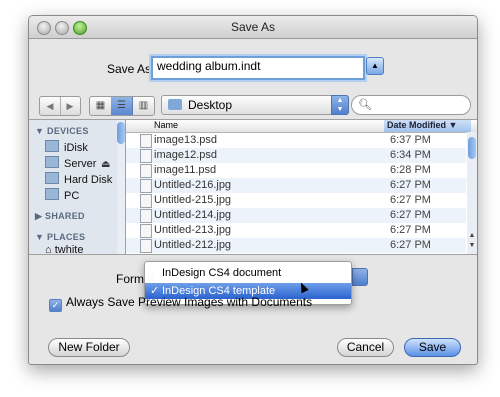  Describe the element at coordinates (131, 69) in the screenshot. I see `save-as-label: Save As:` at that location.